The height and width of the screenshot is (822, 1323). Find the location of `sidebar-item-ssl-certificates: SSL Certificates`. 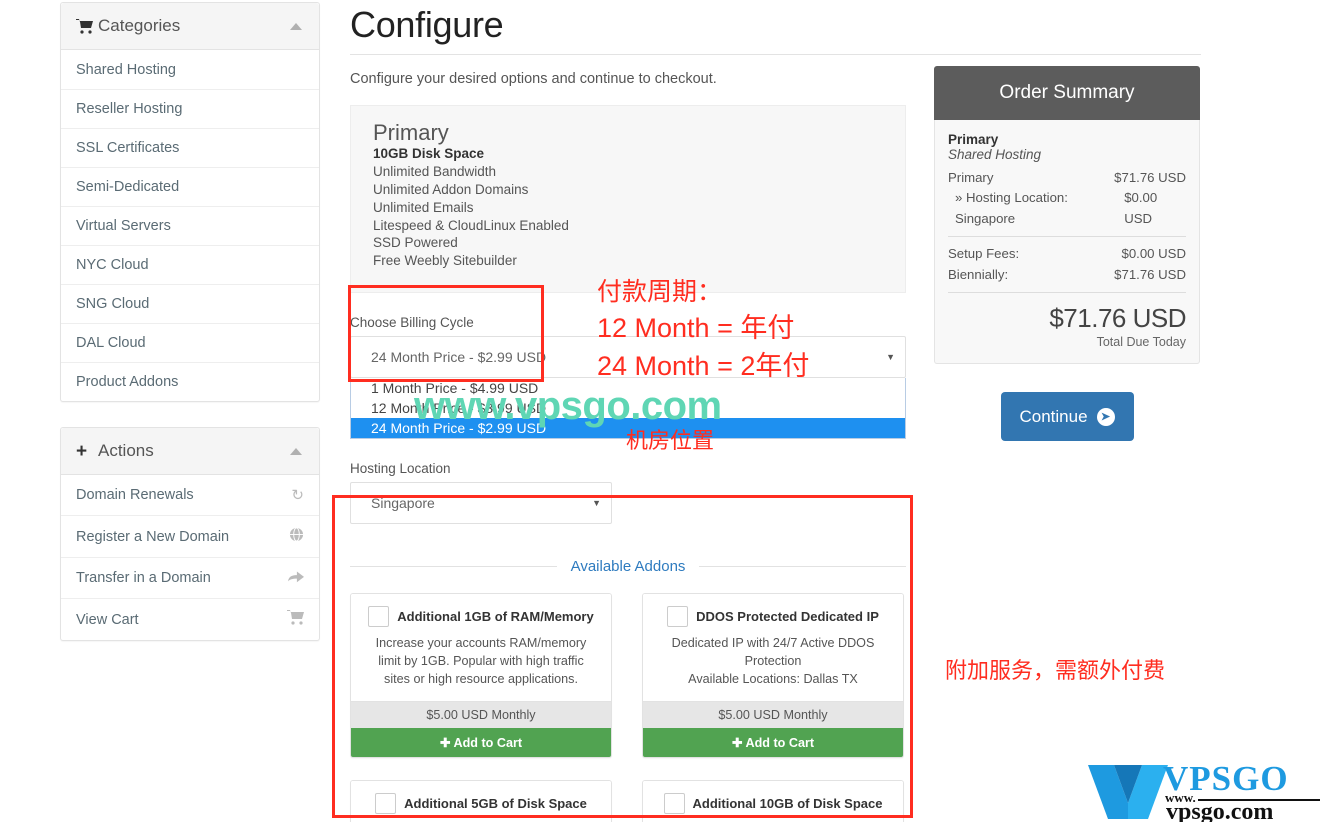

sidebar-item-ssl-certificates: SSL Certificates is located at coordinates (190, 147).